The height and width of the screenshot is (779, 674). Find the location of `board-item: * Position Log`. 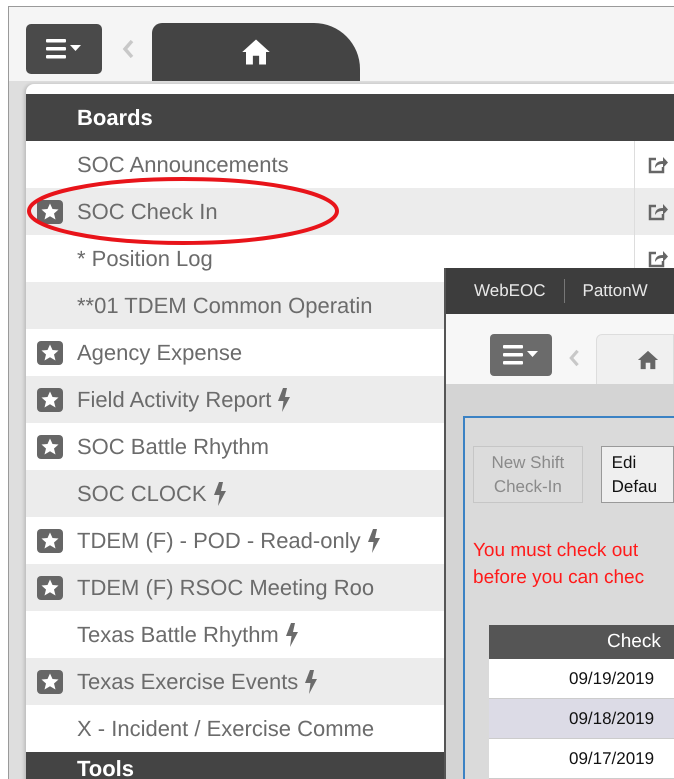

board-item: * Position Log is located at coordinates (145, 259).